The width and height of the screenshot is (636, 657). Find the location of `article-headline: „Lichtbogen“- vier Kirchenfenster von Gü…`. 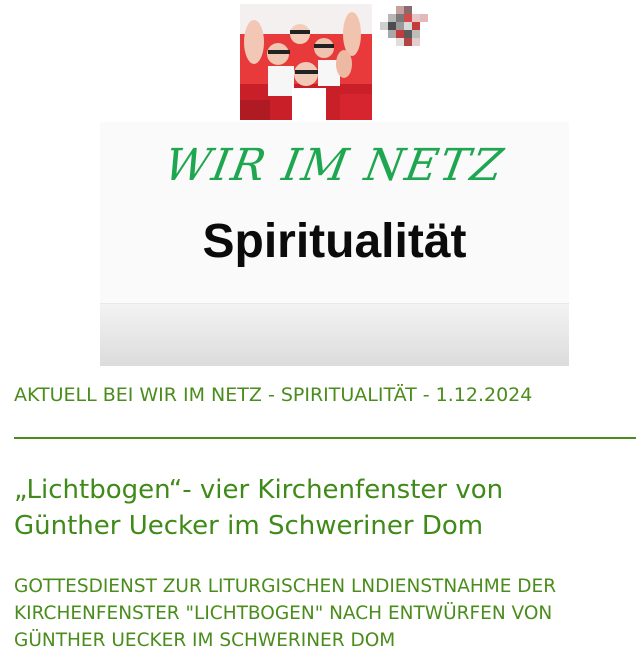

article-headline: „Lichtbogen“- vier Kirchenfenster von Gü… is located at coordinates (319, 508).